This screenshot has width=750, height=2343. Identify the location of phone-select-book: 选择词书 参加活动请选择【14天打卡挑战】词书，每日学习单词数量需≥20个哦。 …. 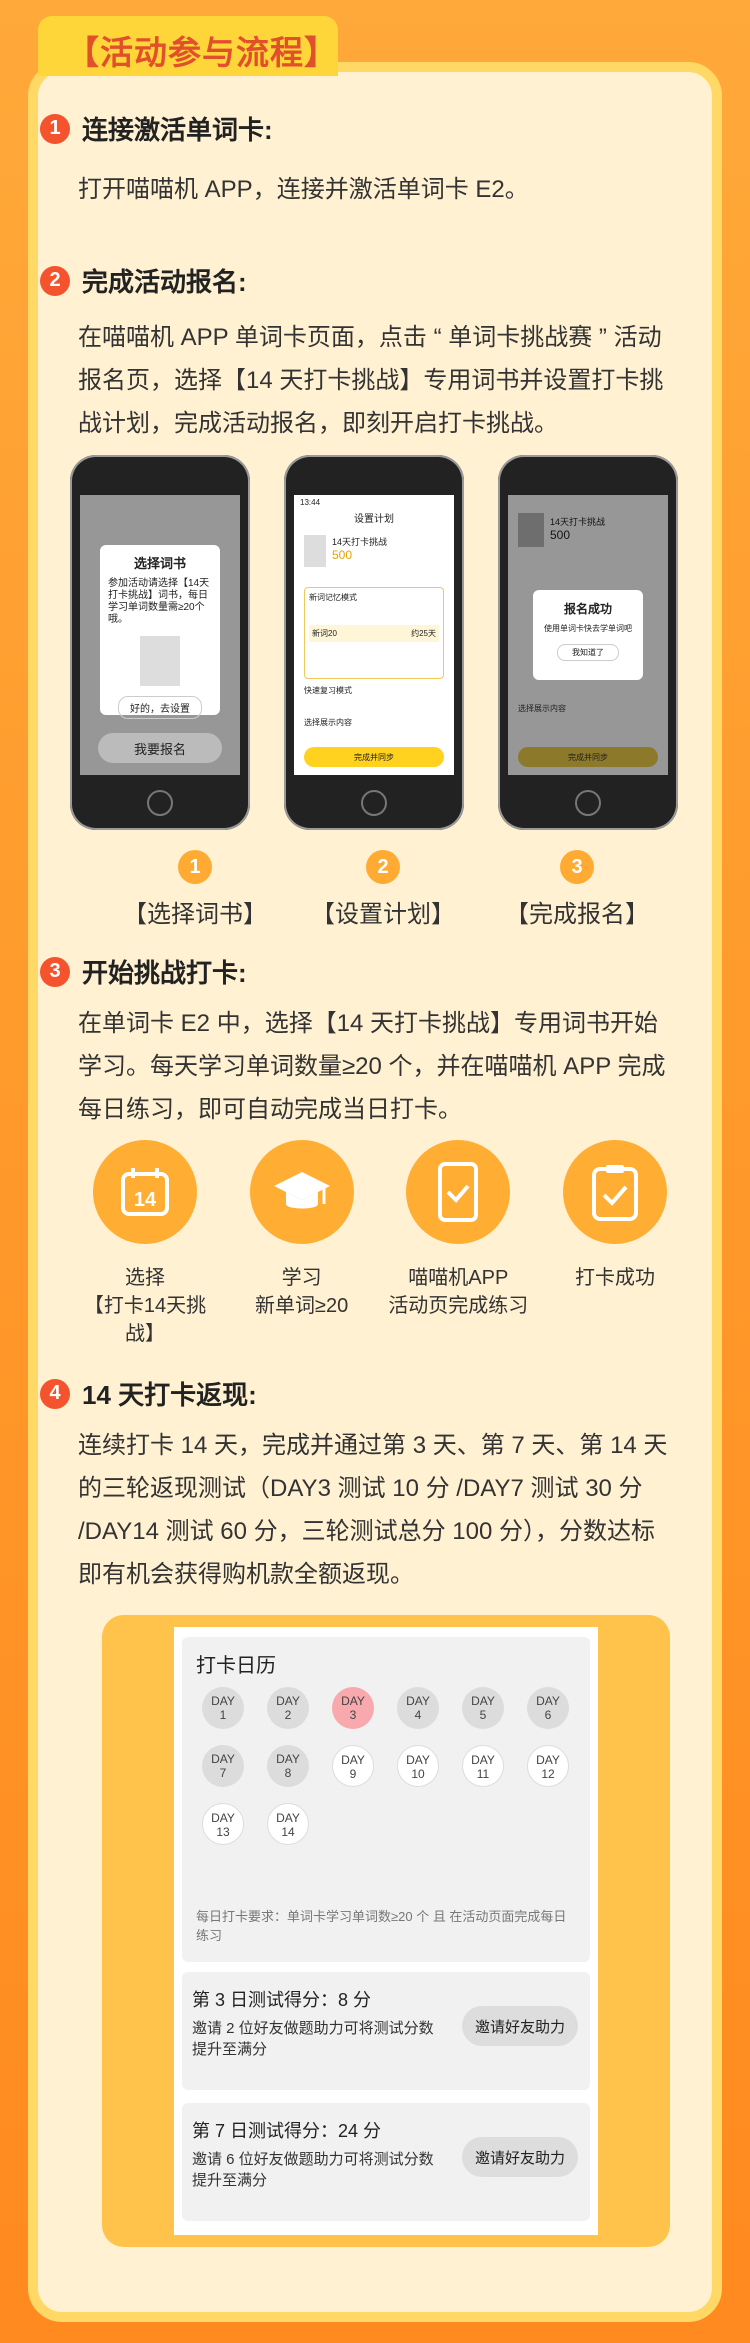
(160, 642).